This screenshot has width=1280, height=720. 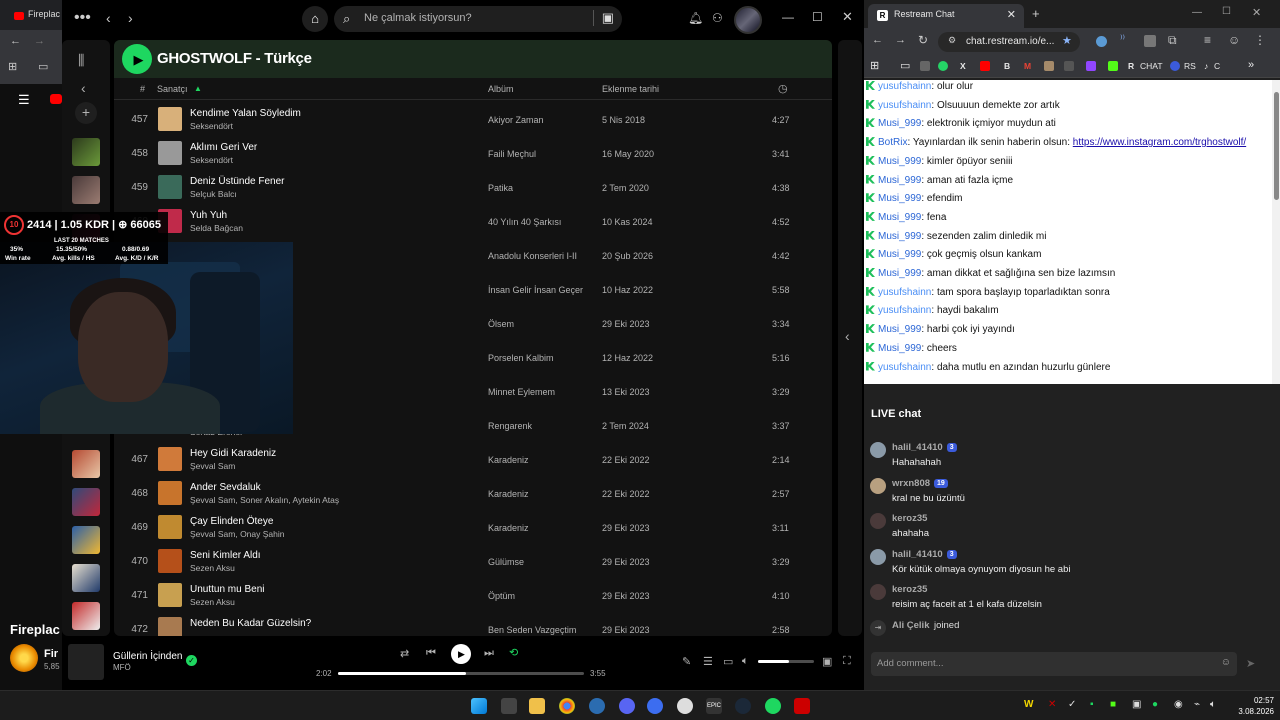 What do you see at coordinates (1226, 662) in the screenshot?
I see `emoji-icon: ☺` at bounding box center [1226, 662].